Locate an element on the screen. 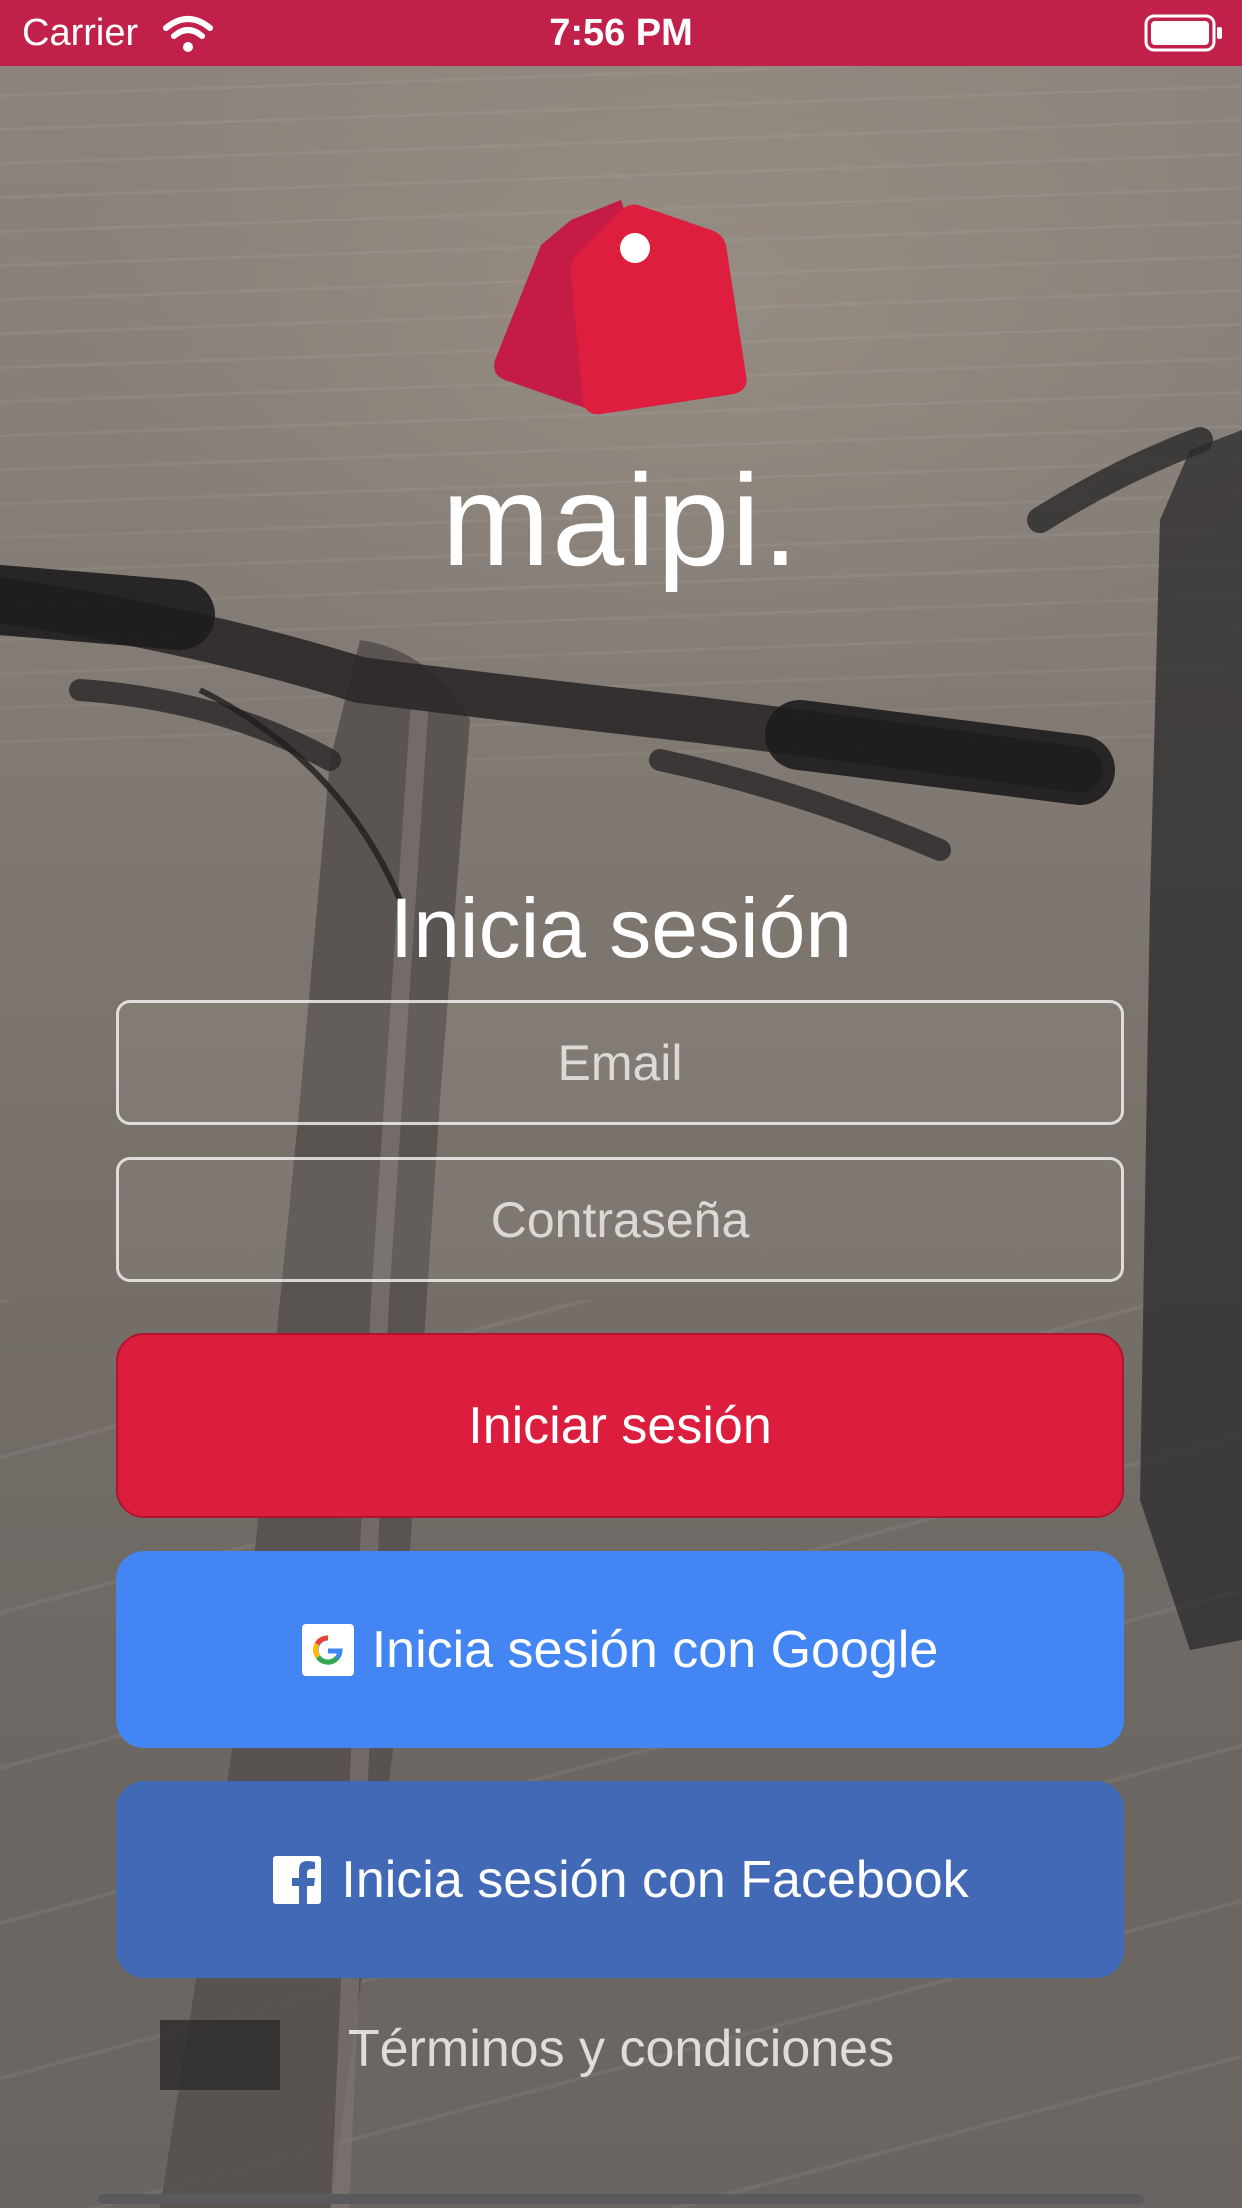 The width and height of the screenshot is (1242, 2208). facebook-login-button: Inicia sesión con Facebook is located at coordinates (620, 1879).